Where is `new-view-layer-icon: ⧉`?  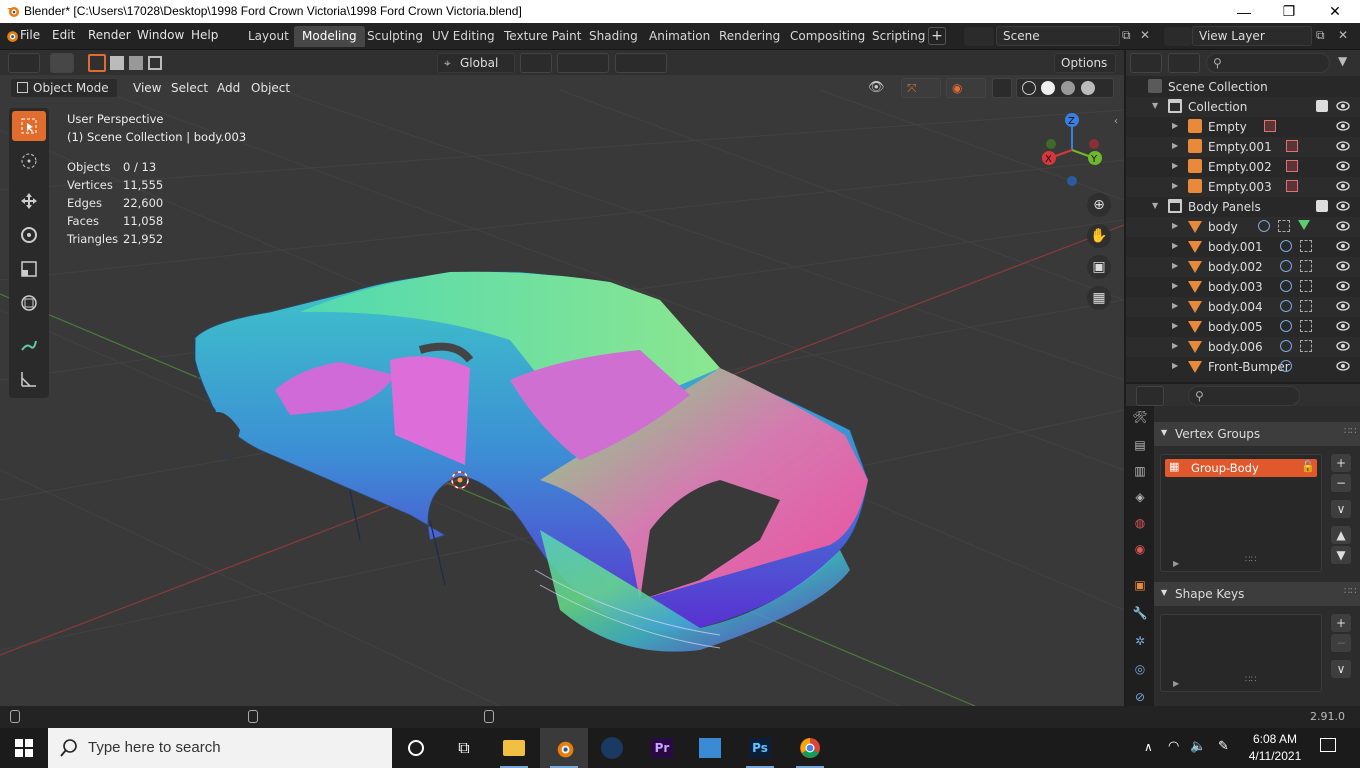 new-view-layer-icon: ⧉ is located at coordinates (1320, 35).